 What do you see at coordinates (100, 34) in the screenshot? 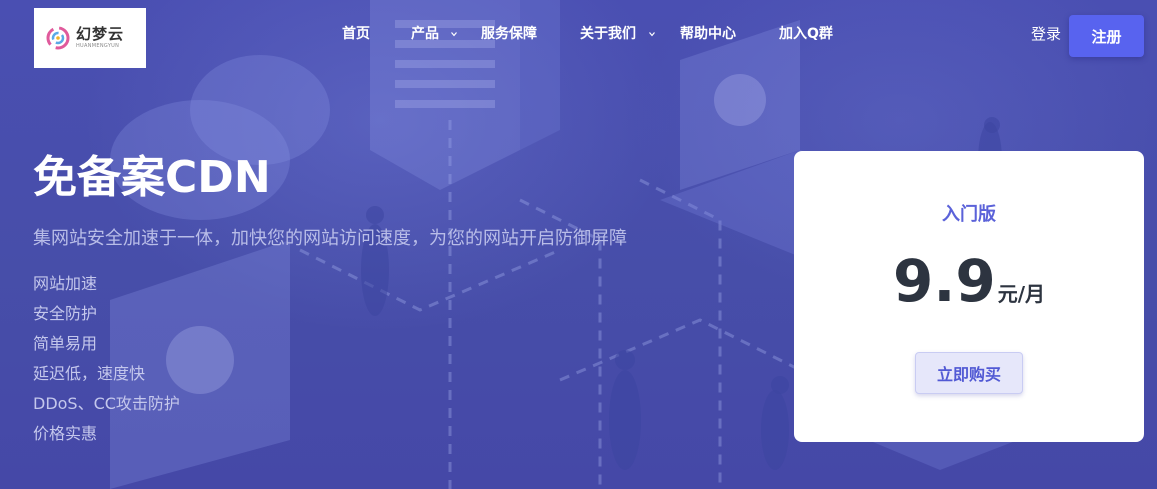
I see `logo-name-cn: 幻梦云` at bounding box center [100, 34].